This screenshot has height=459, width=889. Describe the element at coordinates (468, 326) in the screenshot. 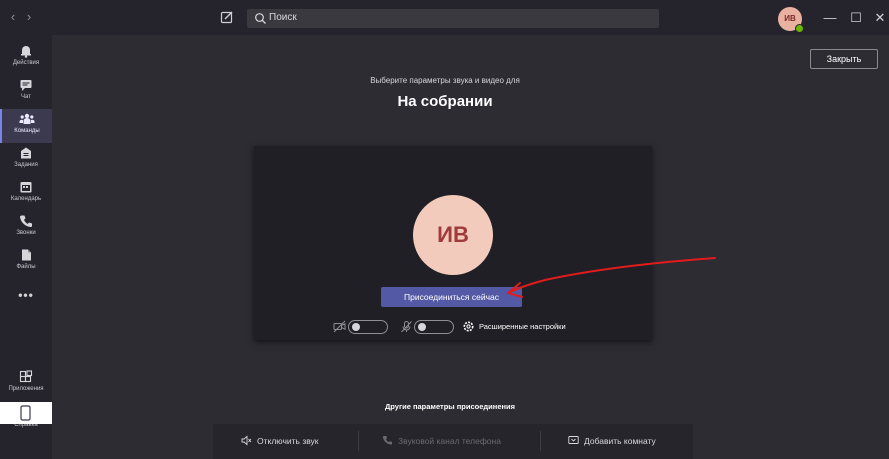

I see `gear-icon` at that location.